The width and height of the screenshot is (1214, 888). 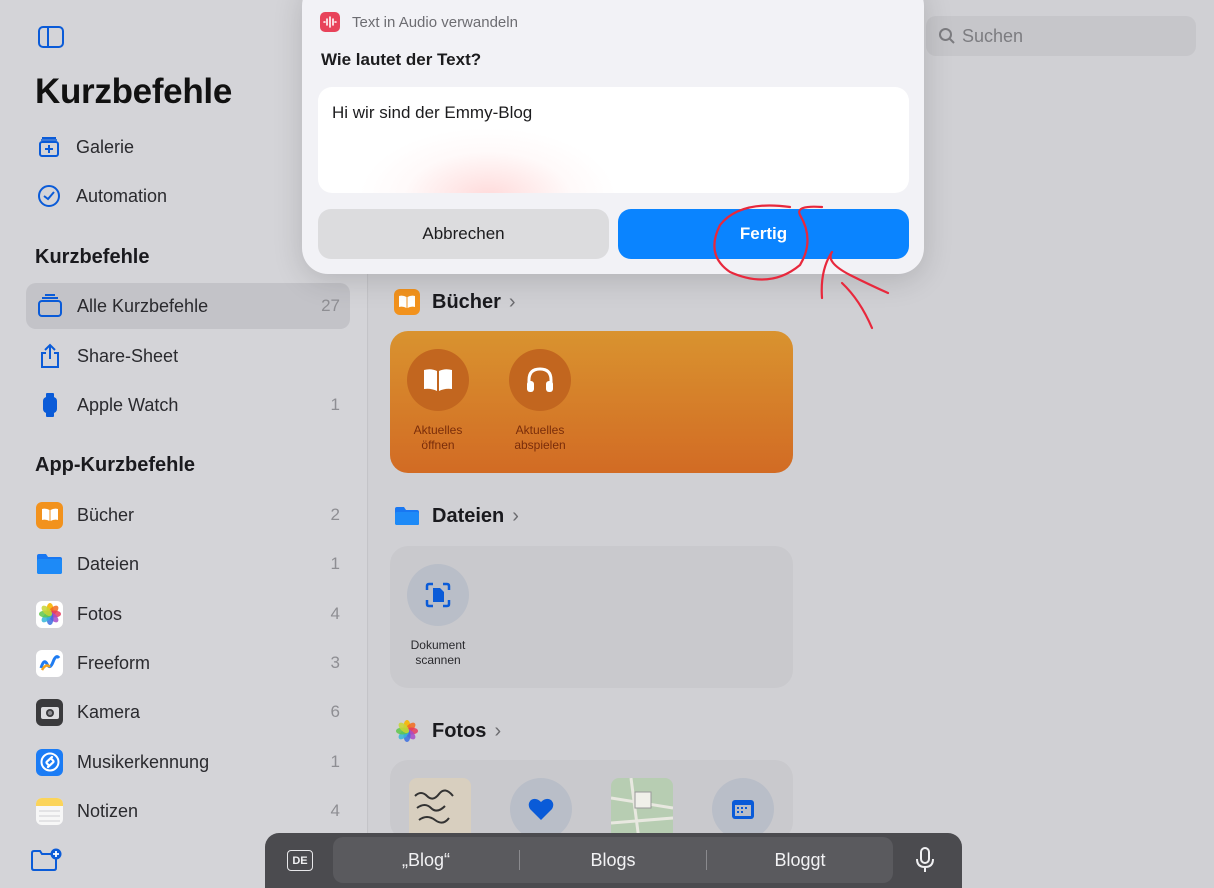 I want to click on sidebar-item-musikerkennung: Musikerkennung 1, so click(x=188, y=762).